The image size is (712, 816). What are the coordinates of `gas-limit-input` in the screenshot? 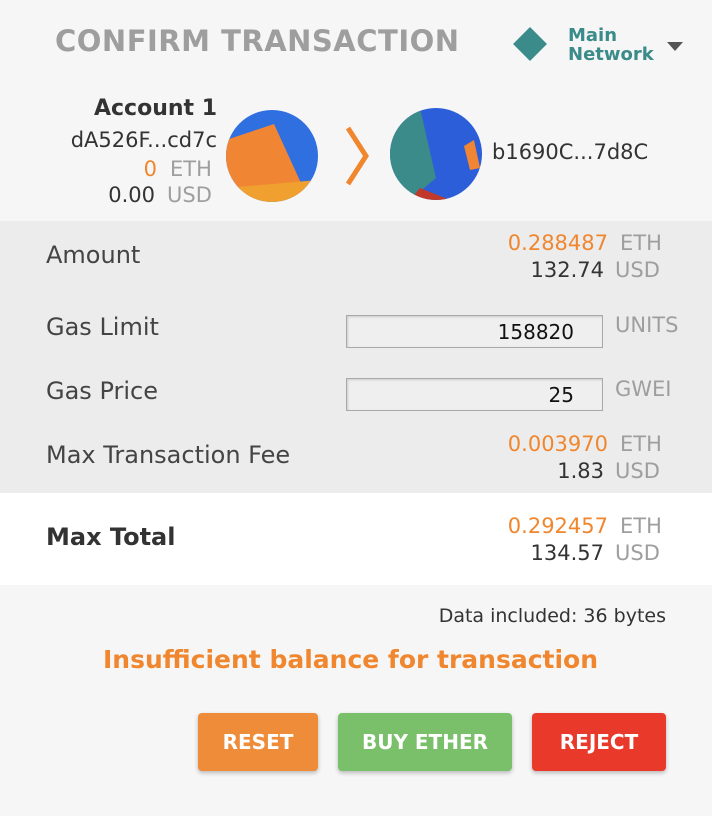 It's located at (474, 331).